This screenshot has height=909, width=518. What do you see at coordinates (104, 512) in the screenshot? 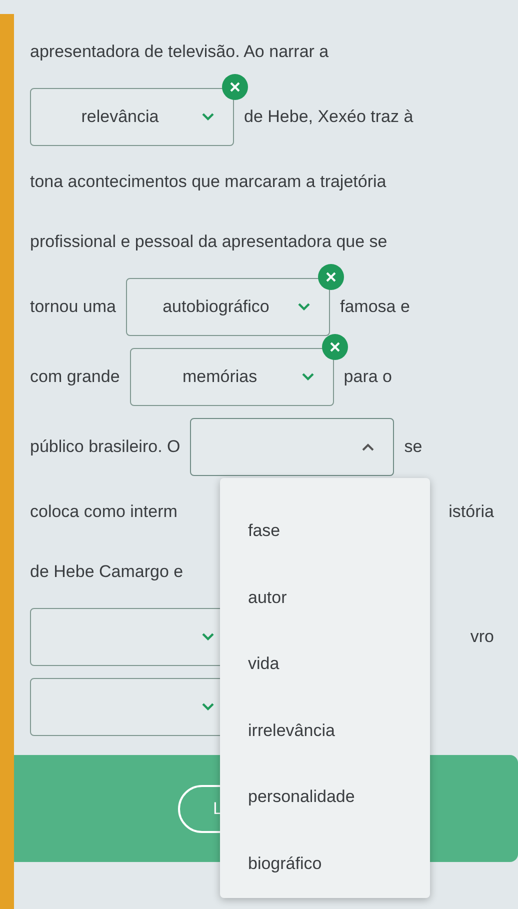
I see `sentence-text: coloca como interm` at bounding box center [104, 512].